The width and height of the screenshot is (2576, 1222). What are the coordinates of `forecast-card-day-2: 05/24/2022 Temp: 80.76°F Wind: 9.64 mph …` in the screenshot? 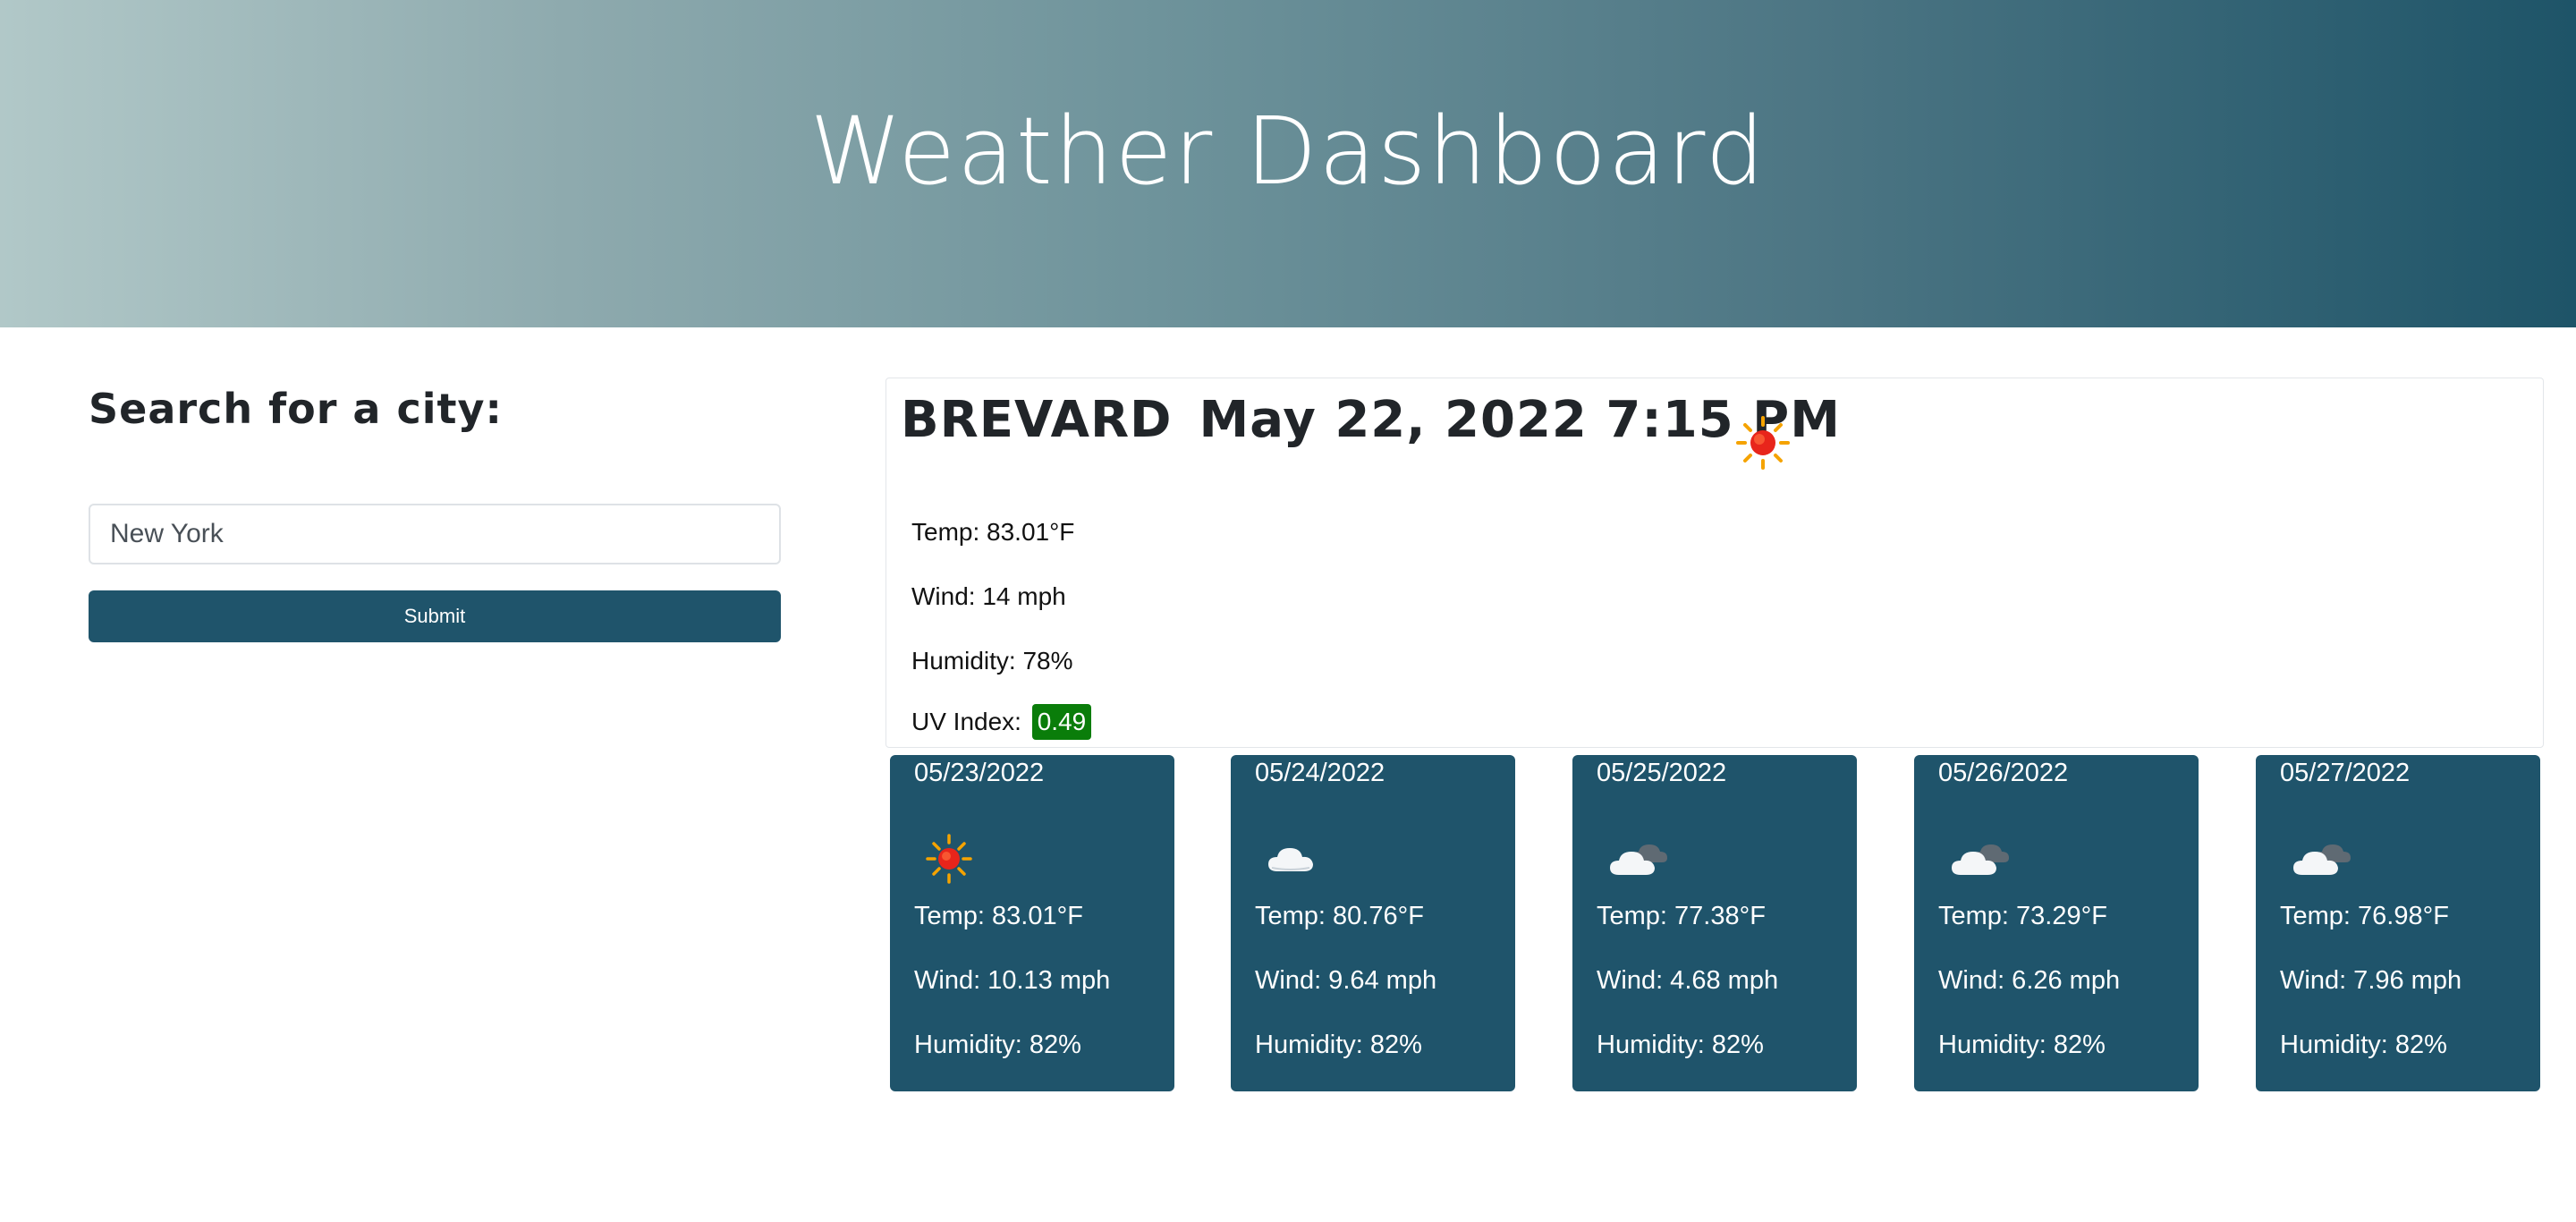 It's located at (1373, 923).